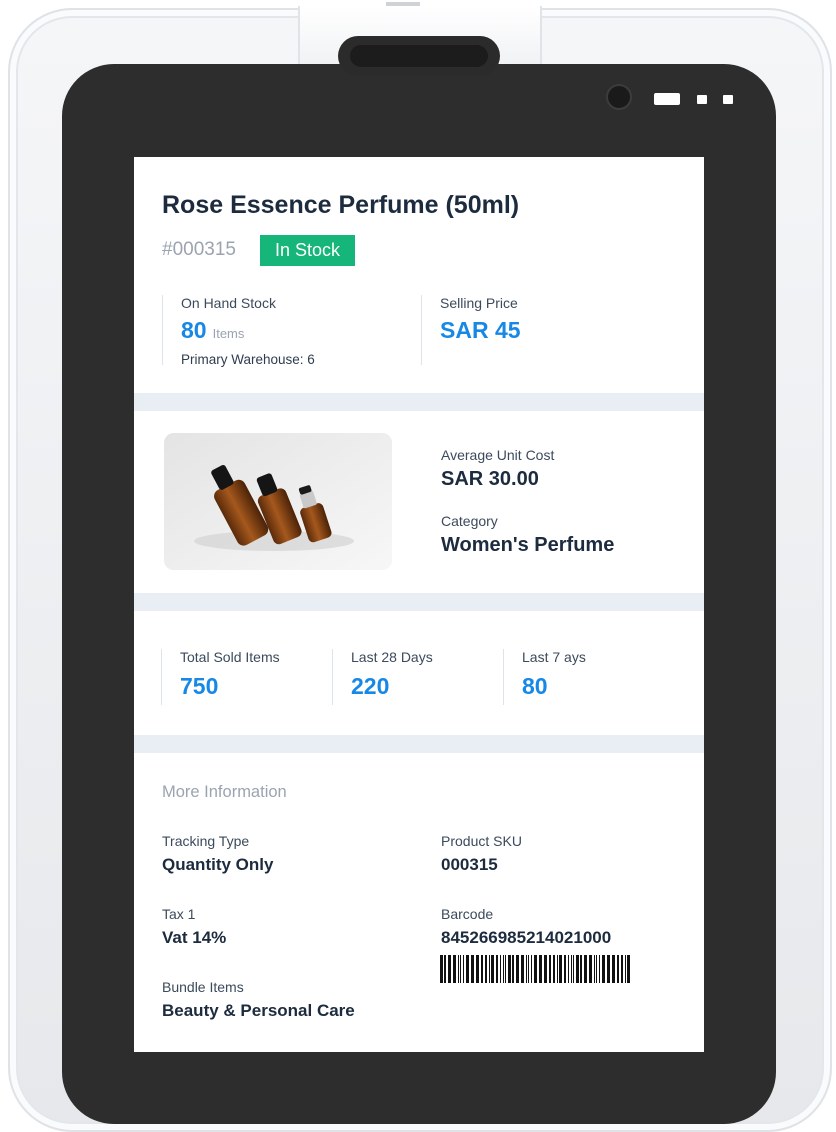 The width and height of the screenshot is (836, 1132). Describe the element at coordinates (481, 854) in the screenshot. I see `product-sku-field: Product SKU 000315` at that location.